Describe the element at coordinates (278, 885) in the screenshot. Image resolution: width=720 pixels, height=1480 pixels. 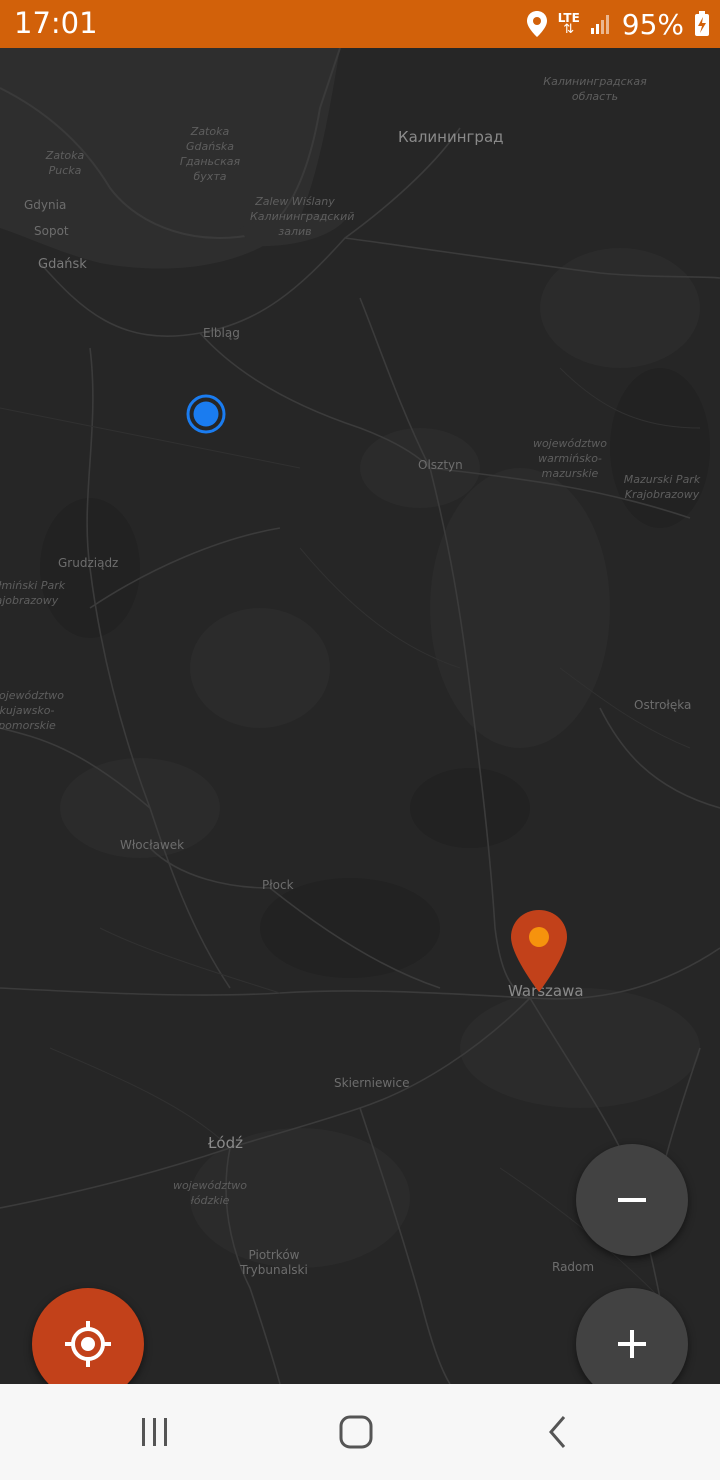
I see `map-label-plock: Płock` at that location.